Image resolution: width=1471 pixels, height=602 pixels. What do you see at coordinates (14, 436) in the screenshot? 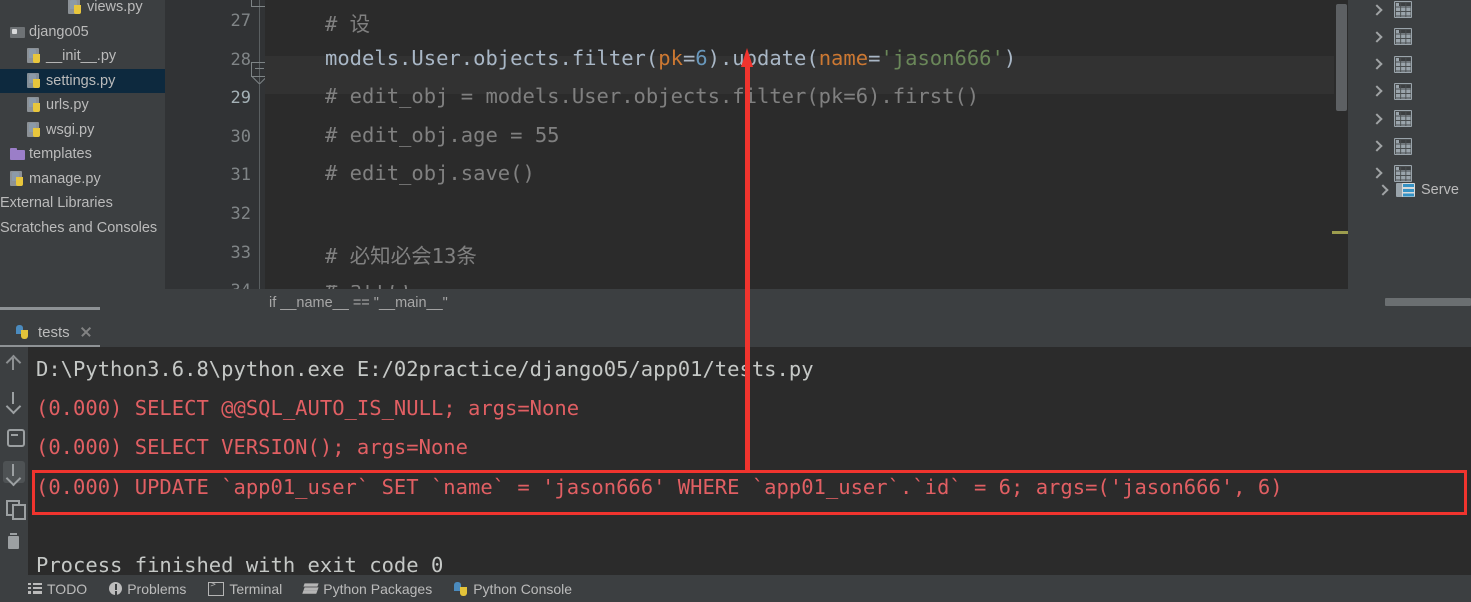
I see `soft-wrap-button` at bounding box center [14, 436].